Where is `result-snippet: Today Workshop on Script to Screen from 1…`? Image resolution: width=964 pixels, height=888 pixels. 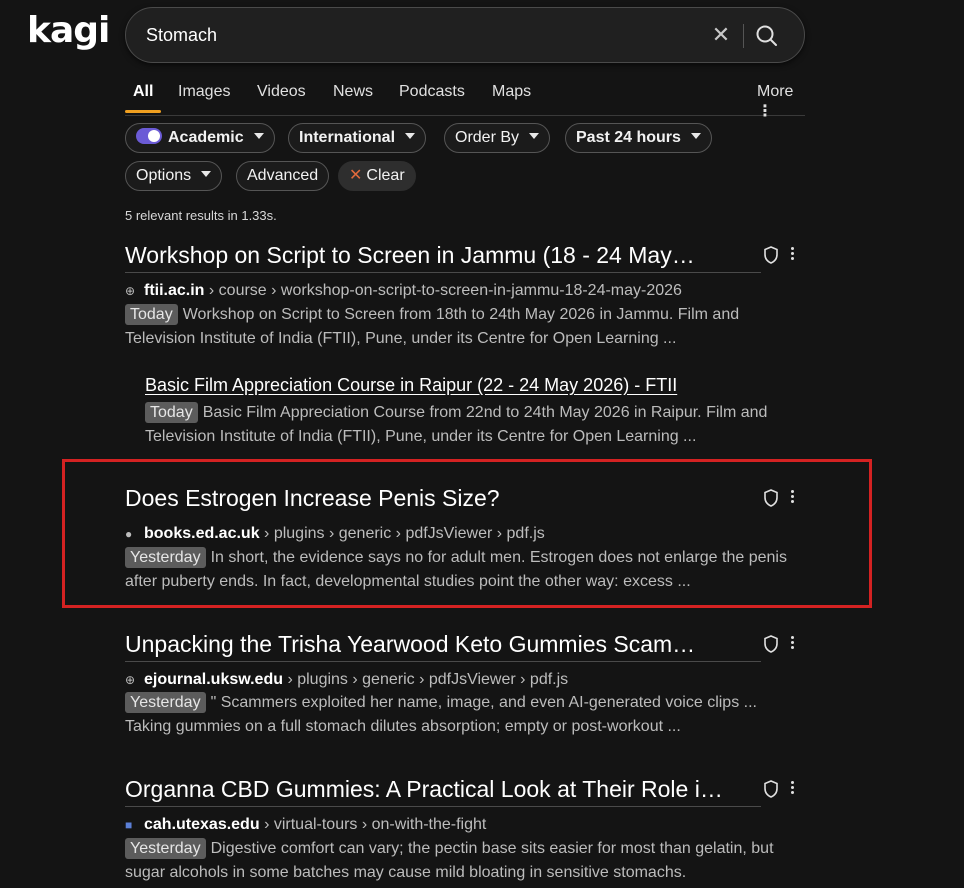
result-snippet: Today Workshop on Script to Screen from 1… is located at coordinates (465, 327).